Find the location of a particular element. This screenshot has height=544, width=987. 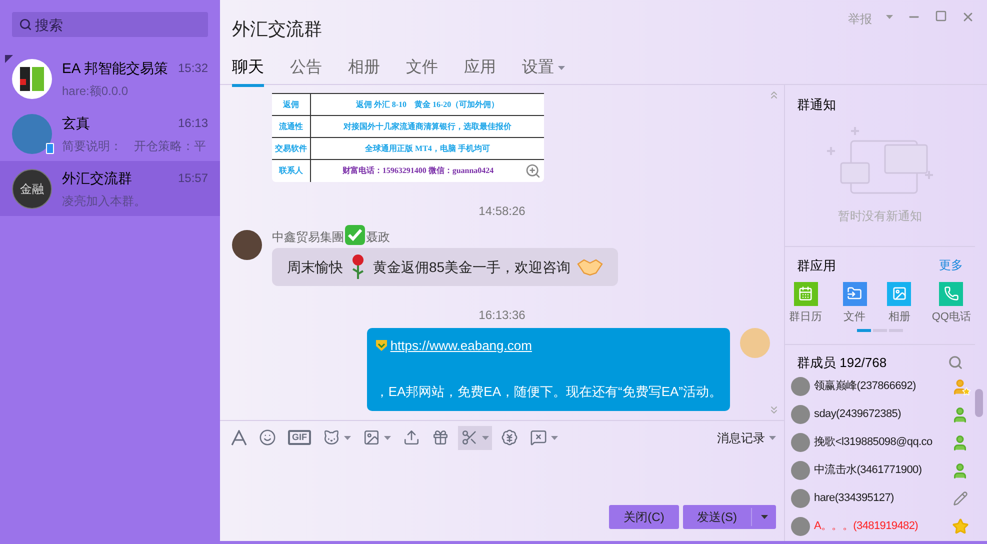

maximize-icon is located at coordinates (941, 16).